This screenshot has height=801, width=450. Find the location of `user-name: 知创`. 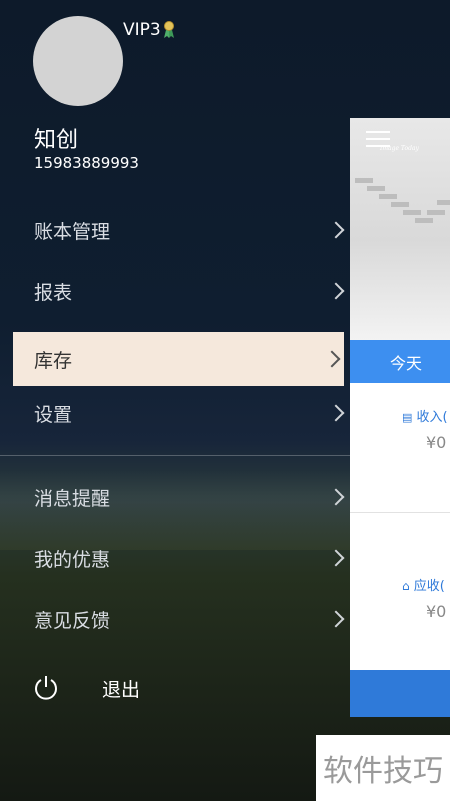

user-name: 知创 is located at coordinates (56, 140).